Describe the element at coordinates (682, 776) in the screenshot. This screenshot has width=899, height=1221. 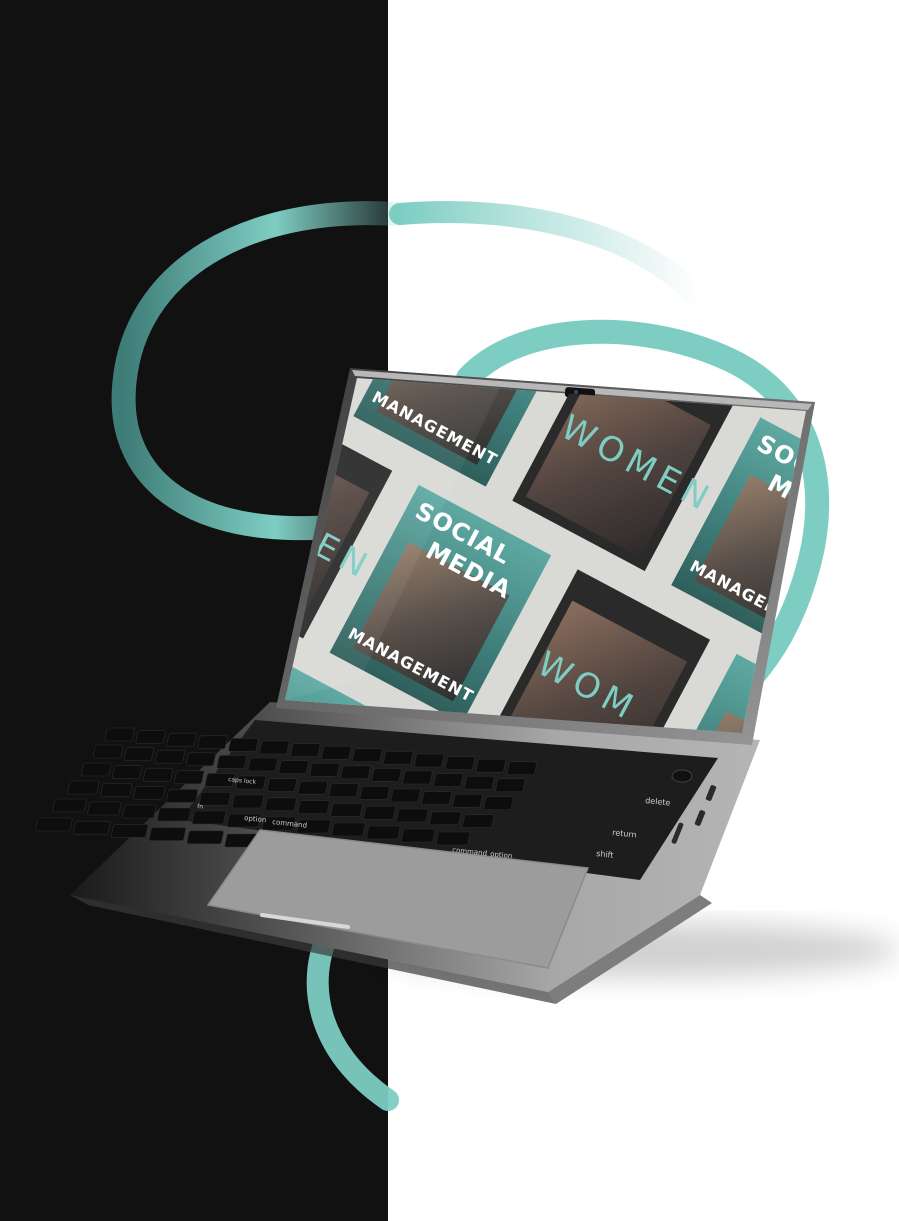
I see `touch-id-icon` at that location.